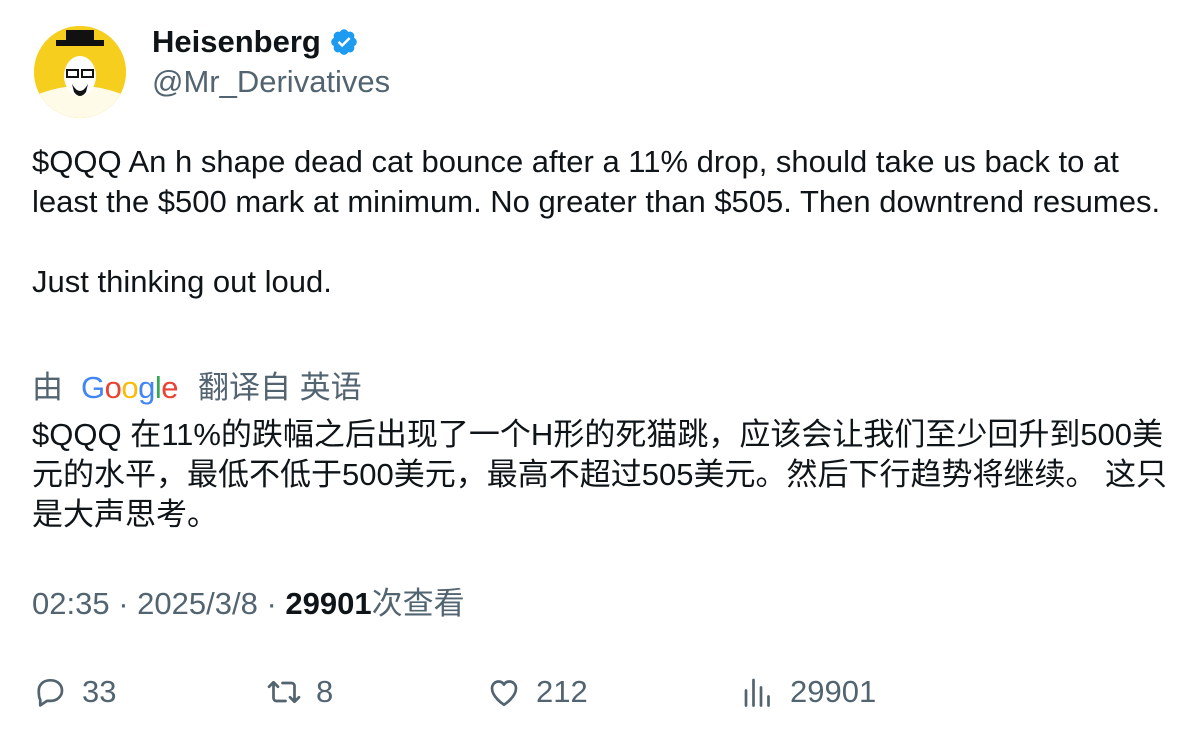 This screenshot has width=1196, height=738. Describe the element at coordinates (271, 82) in the screenshot. I see `author-handle: @Mr_Derivatives` at that location.